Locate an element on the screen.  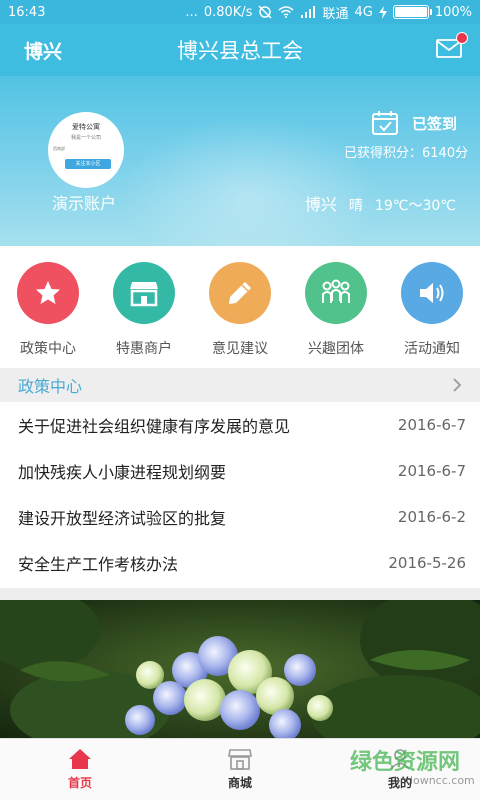
home-icon is located at coordinates (80, 759).